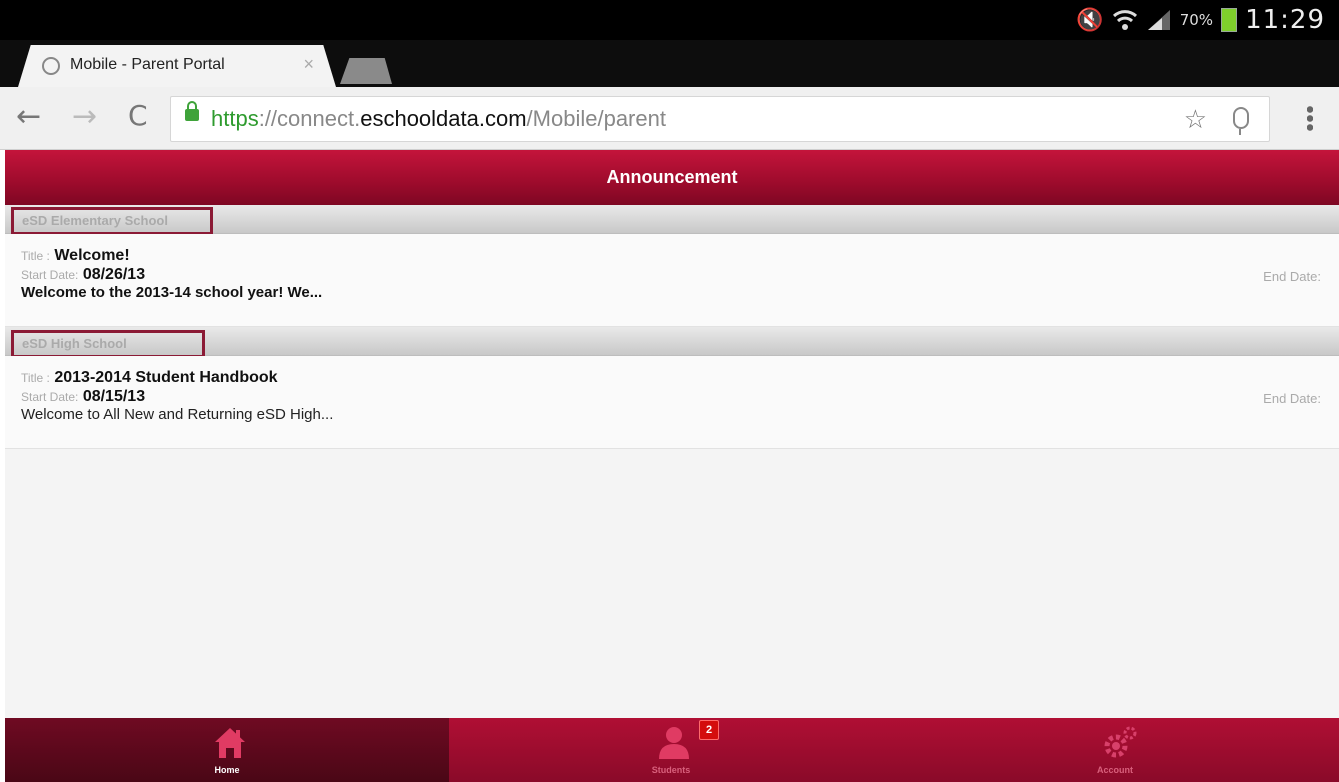 This screenshot has width=1339, height=782. I want to click on back-arrow-icon: ←, so click(28, 116).